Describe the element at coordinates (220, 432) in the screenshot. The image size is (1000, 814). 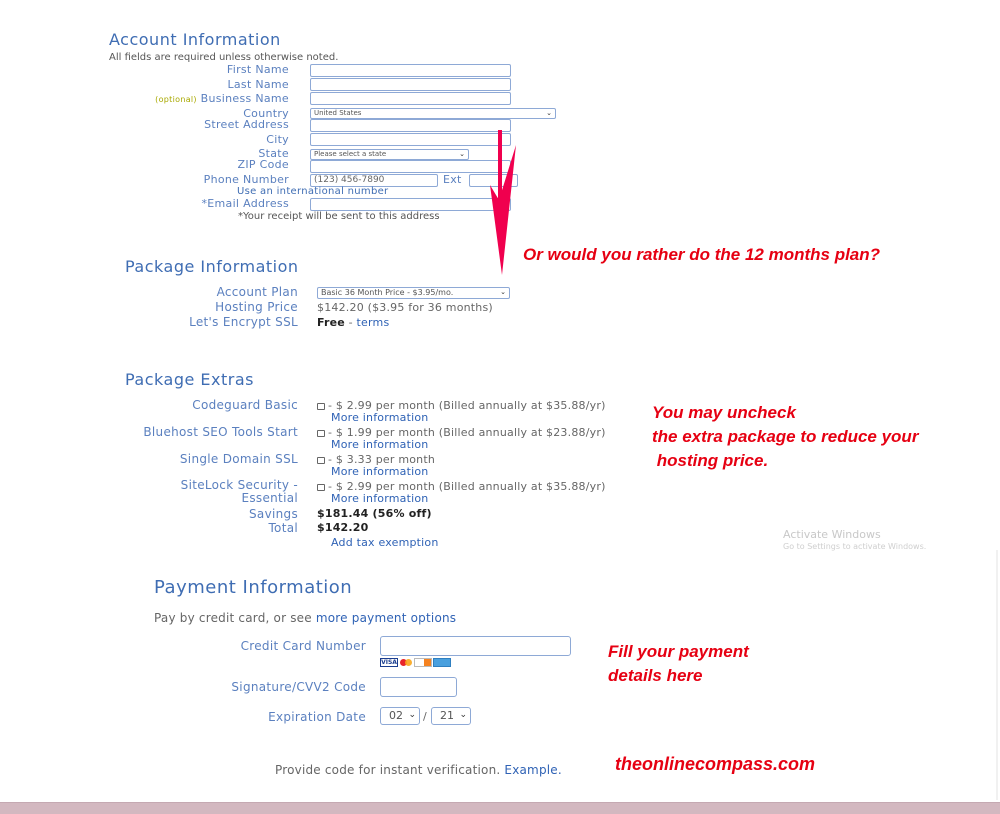
I see `extra-seo-label: Bluehost SEO Tools Start` at that location.